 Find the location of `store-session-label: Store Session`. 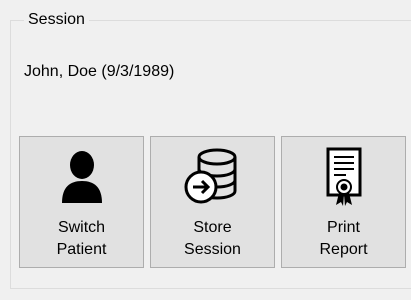

store-session-label: Store Session is located at coordinates (212, 238).